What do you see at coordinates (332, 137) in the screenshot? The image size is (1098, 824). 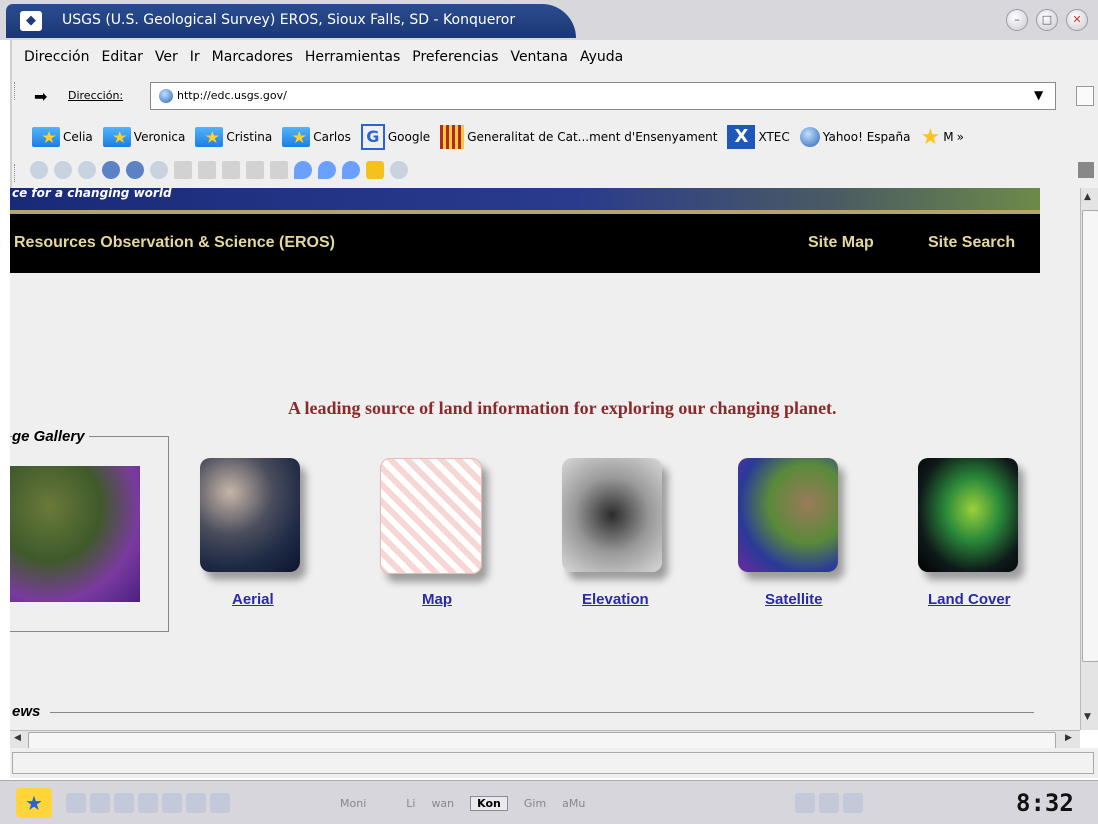 I see `bookmark-label: Carlos` at bounding box center [332, 137].